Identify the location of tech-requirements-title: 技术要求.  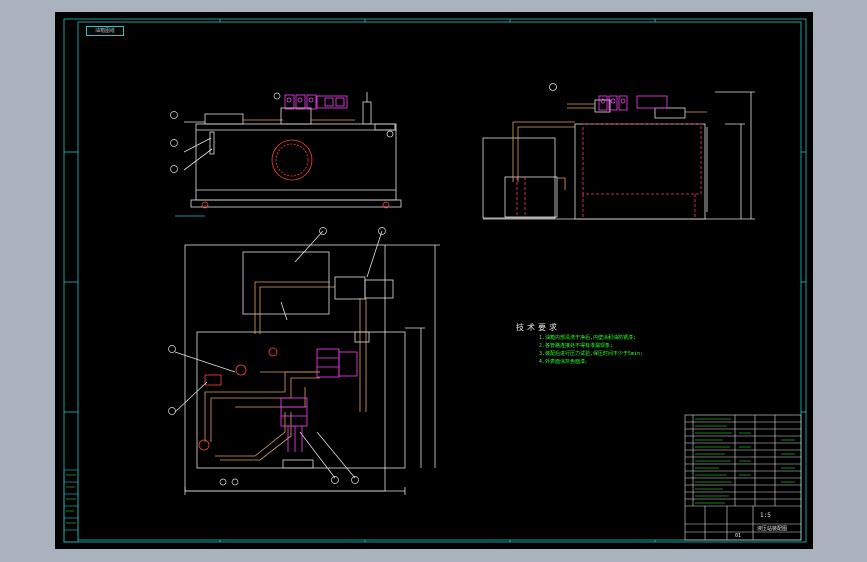
(538, 327).